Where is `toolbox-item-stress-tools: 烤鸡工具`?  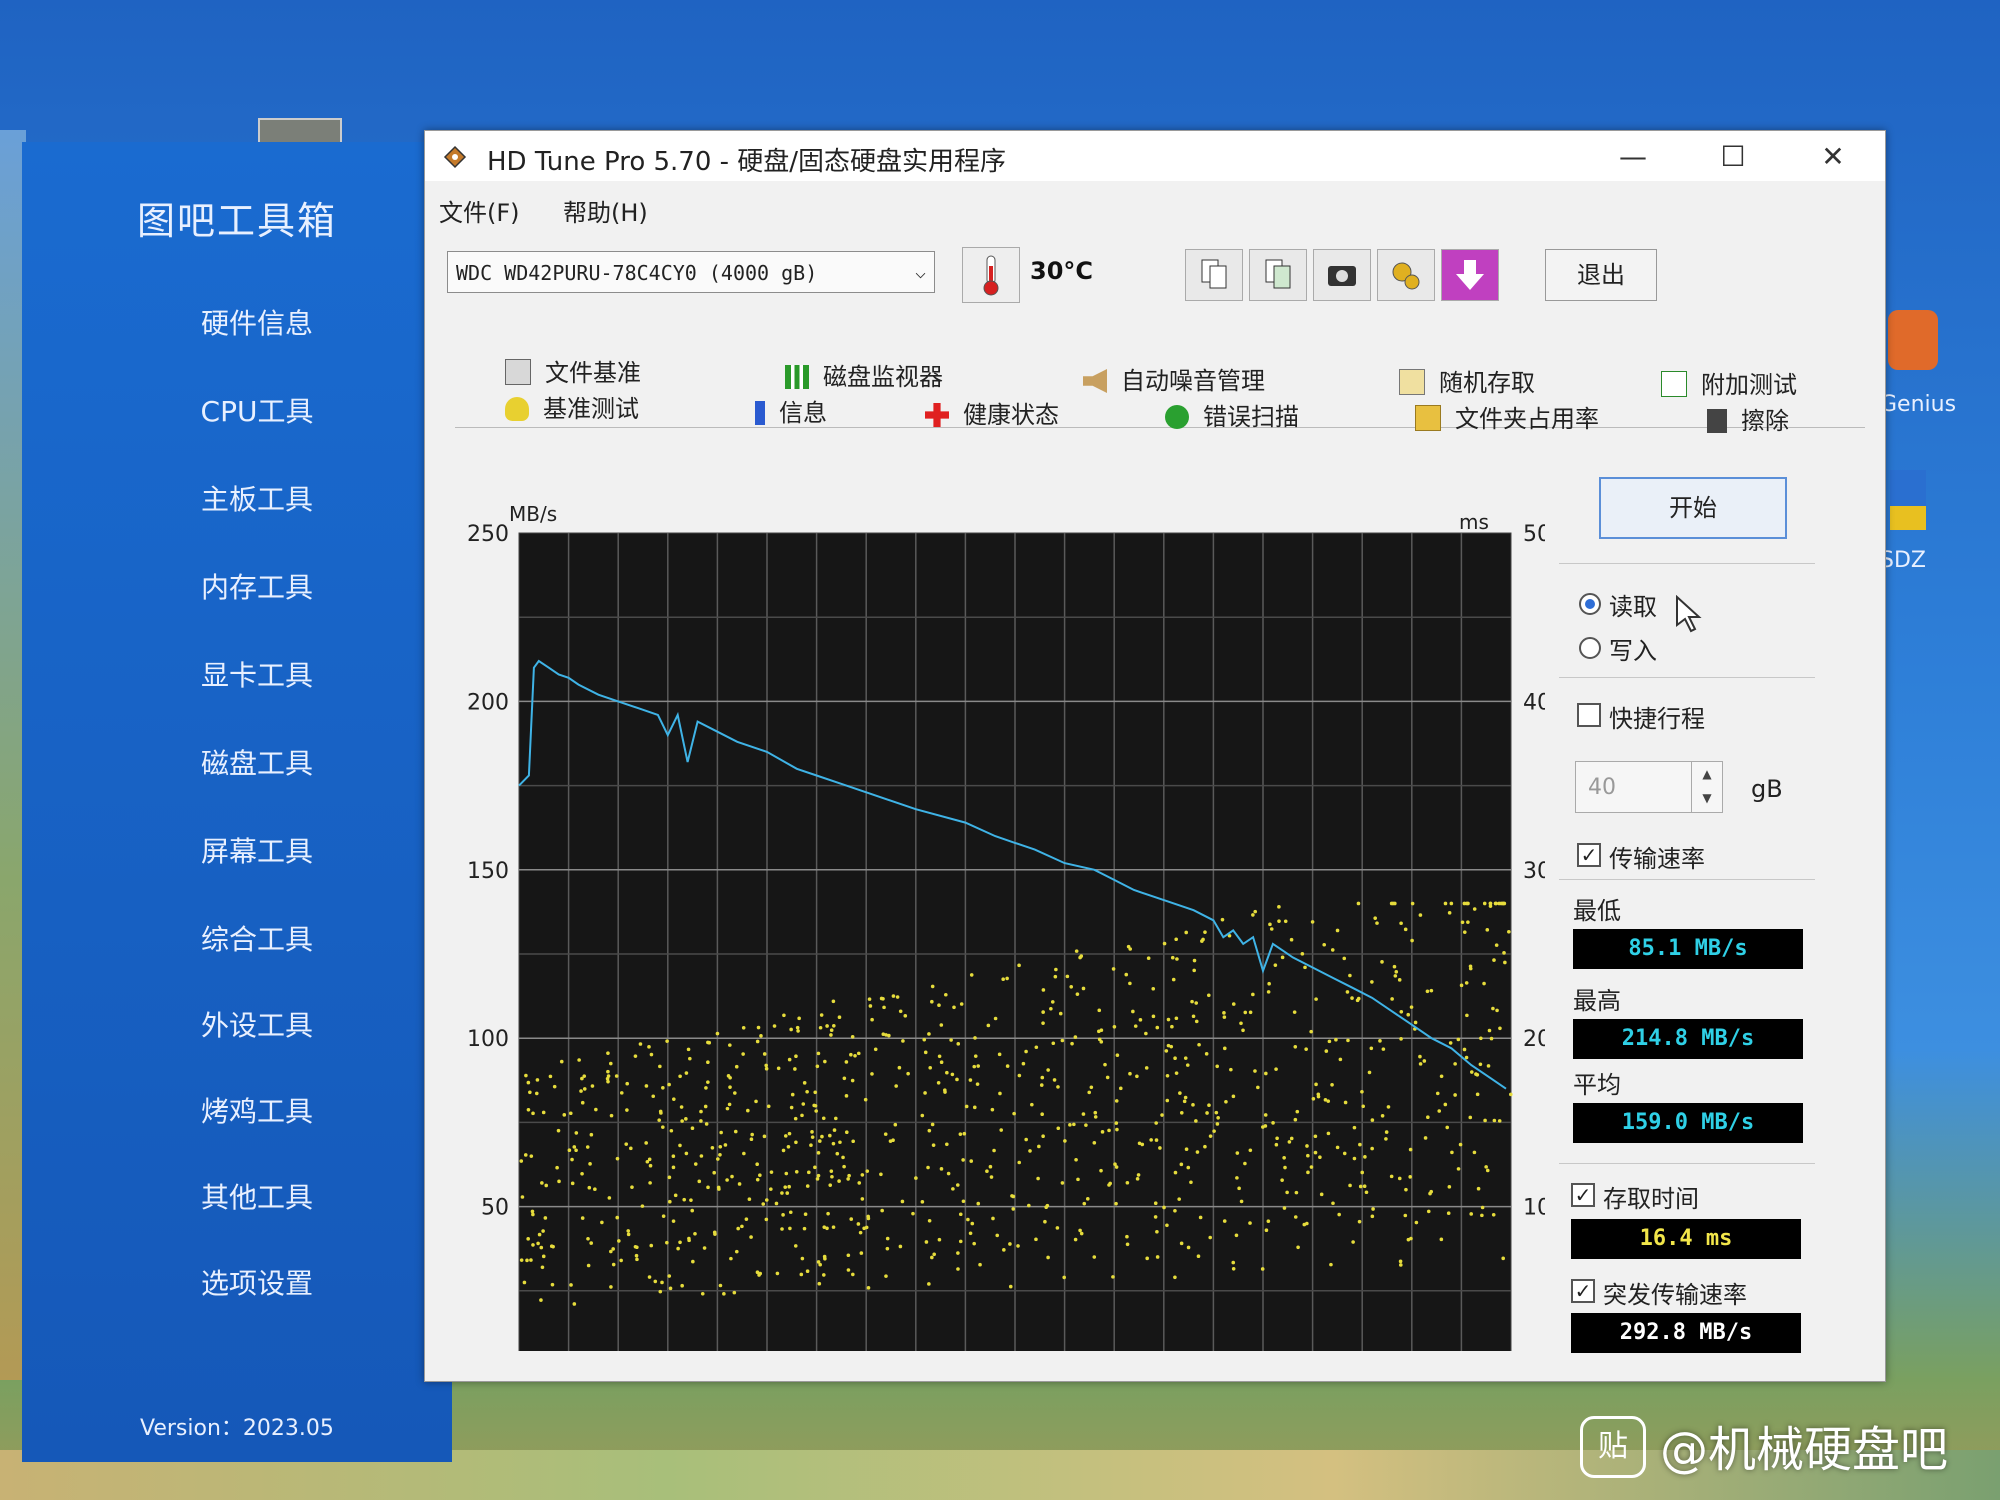 toolbox-item-stress-tools: 烤鸡工具 is located at coordinates (257, 1110).